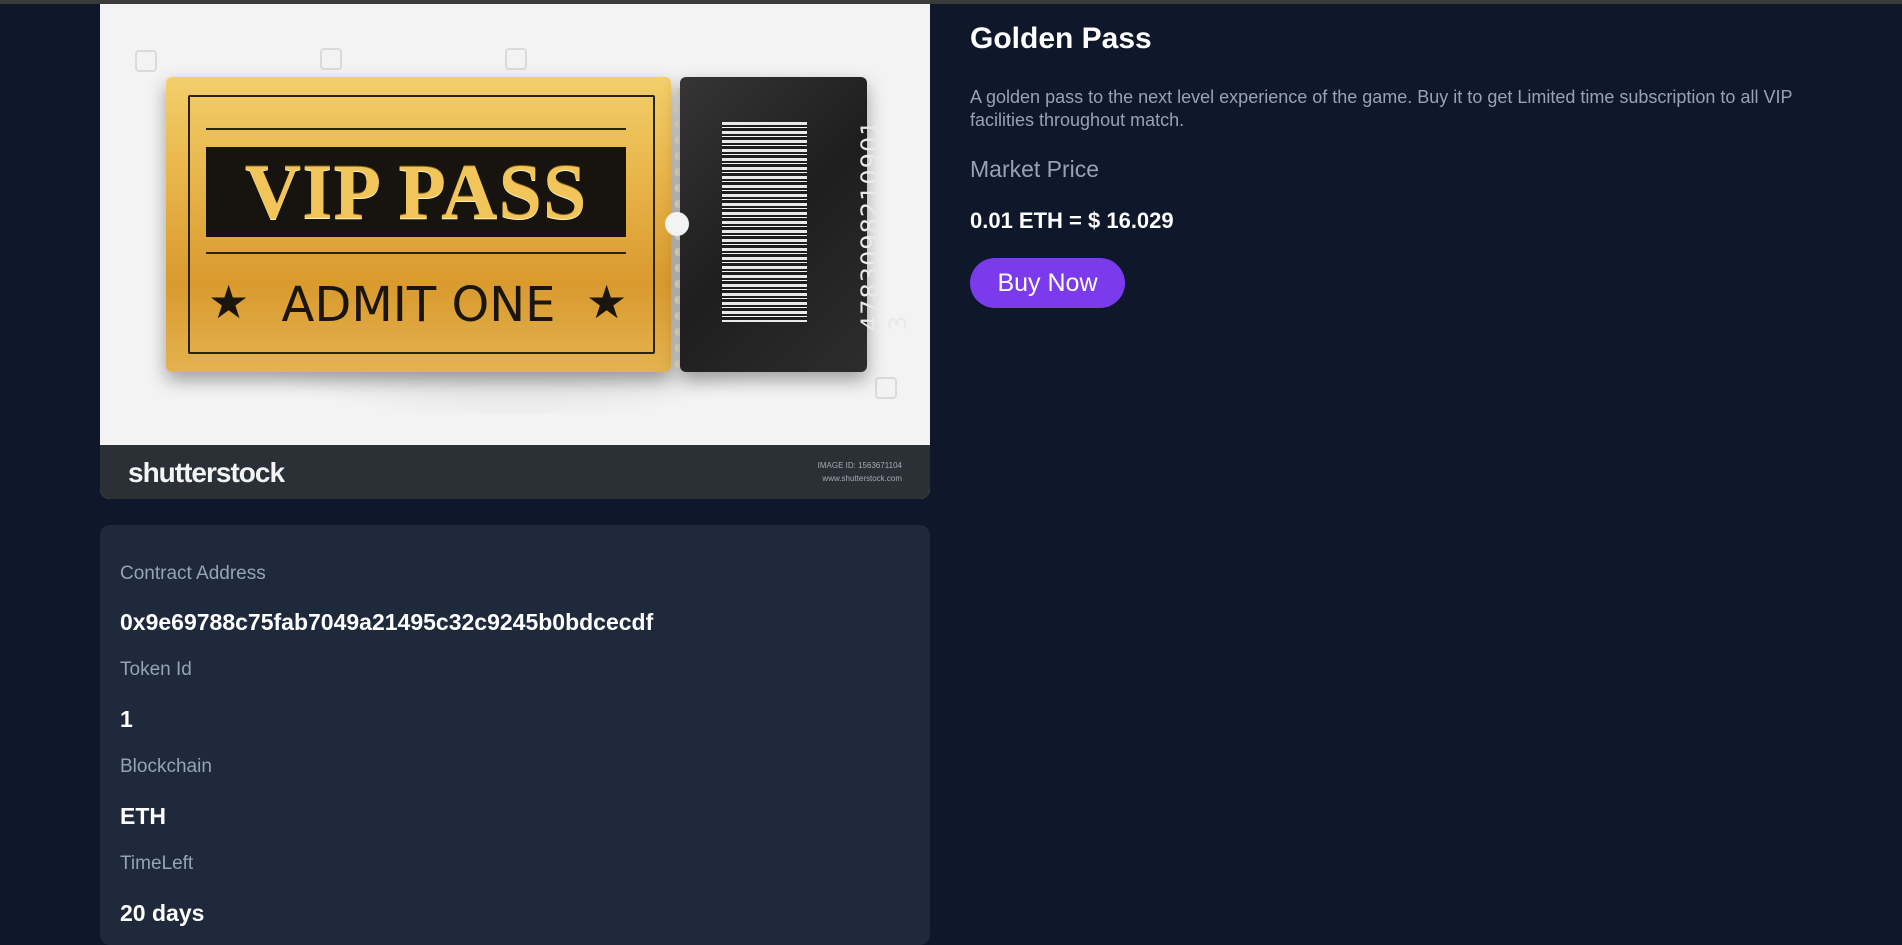 The height and width of the screenshot is (945, 1902). I want to click on contract-address-label: Contract Address, so click(193, 573).